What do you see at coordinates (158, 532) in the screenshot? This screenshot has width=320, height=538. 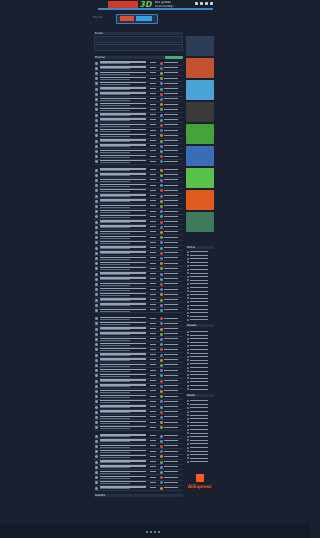 I see `instagram-icon` at bounding box center [158, 532].